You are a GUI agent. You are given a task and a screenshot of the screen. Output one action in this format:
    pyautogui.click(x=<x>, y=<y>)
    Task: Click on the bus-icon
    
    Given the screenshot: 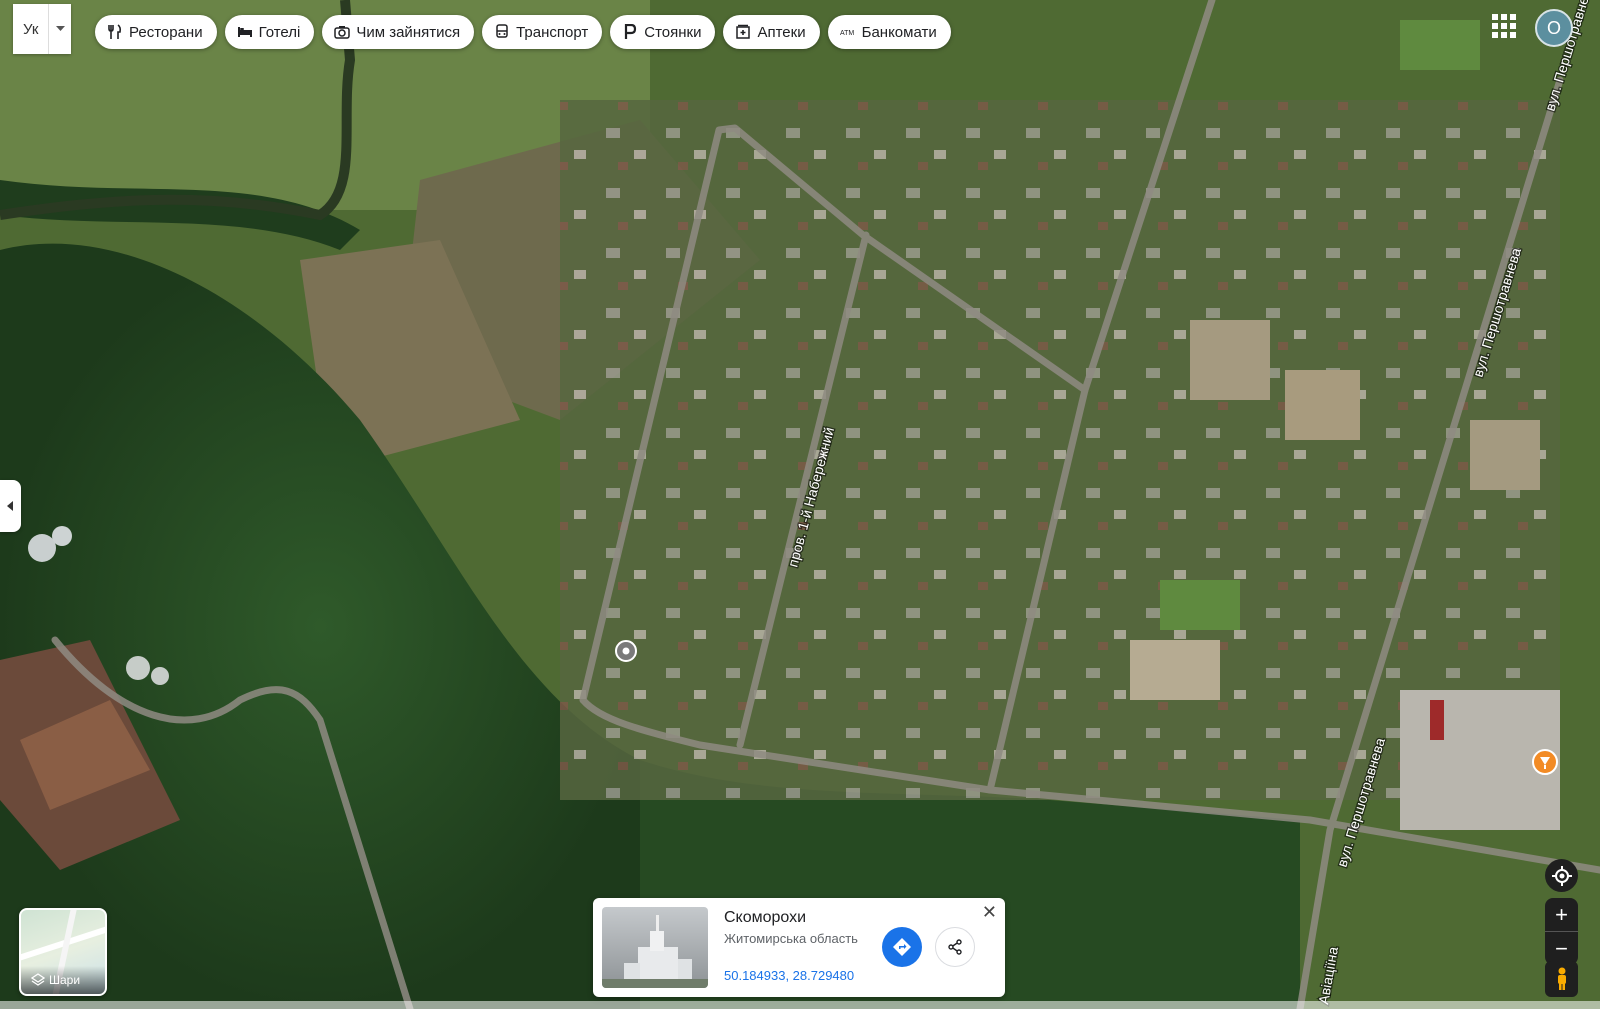 What is the action you would take?
    pyautogui.click(x=502, y=31)
    